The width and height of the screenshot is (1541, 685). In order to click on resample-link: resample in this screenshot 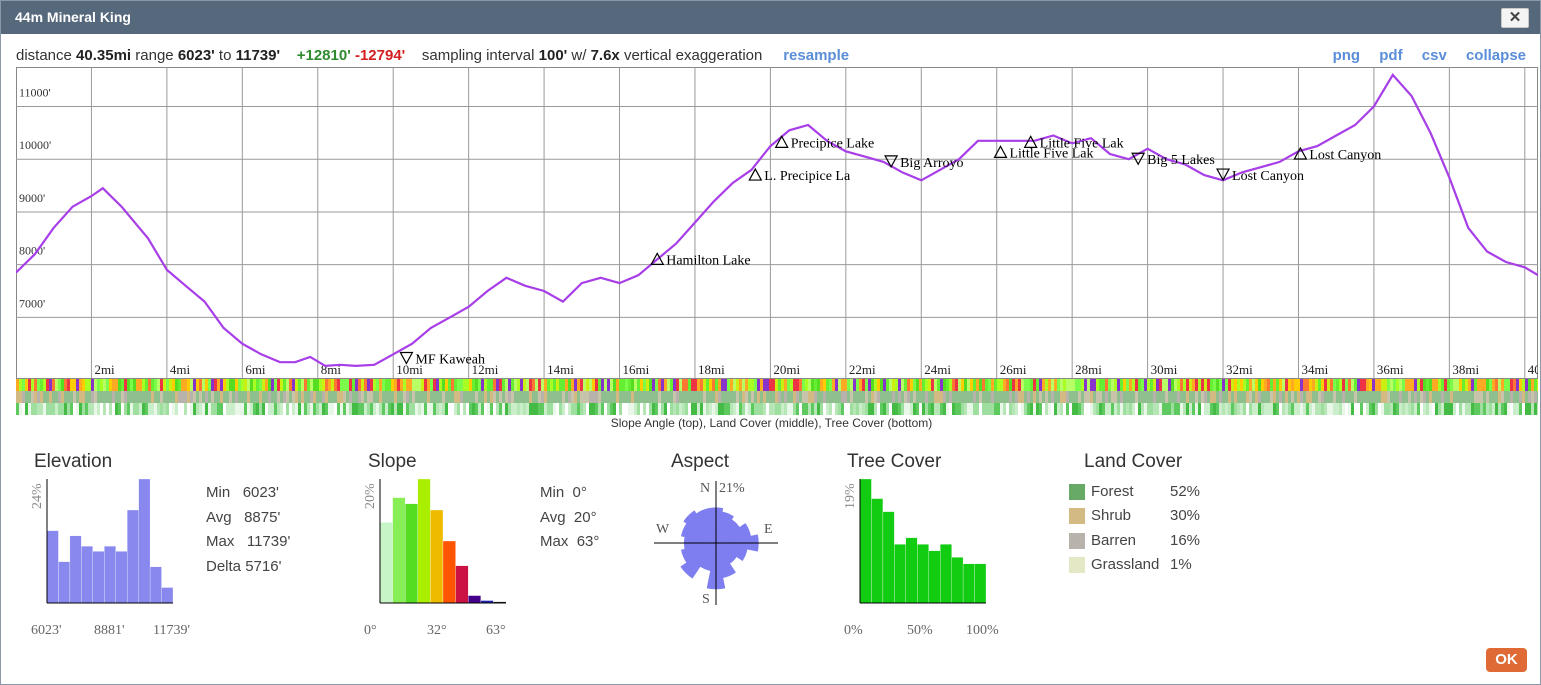, I will do `click(816, 55)`.